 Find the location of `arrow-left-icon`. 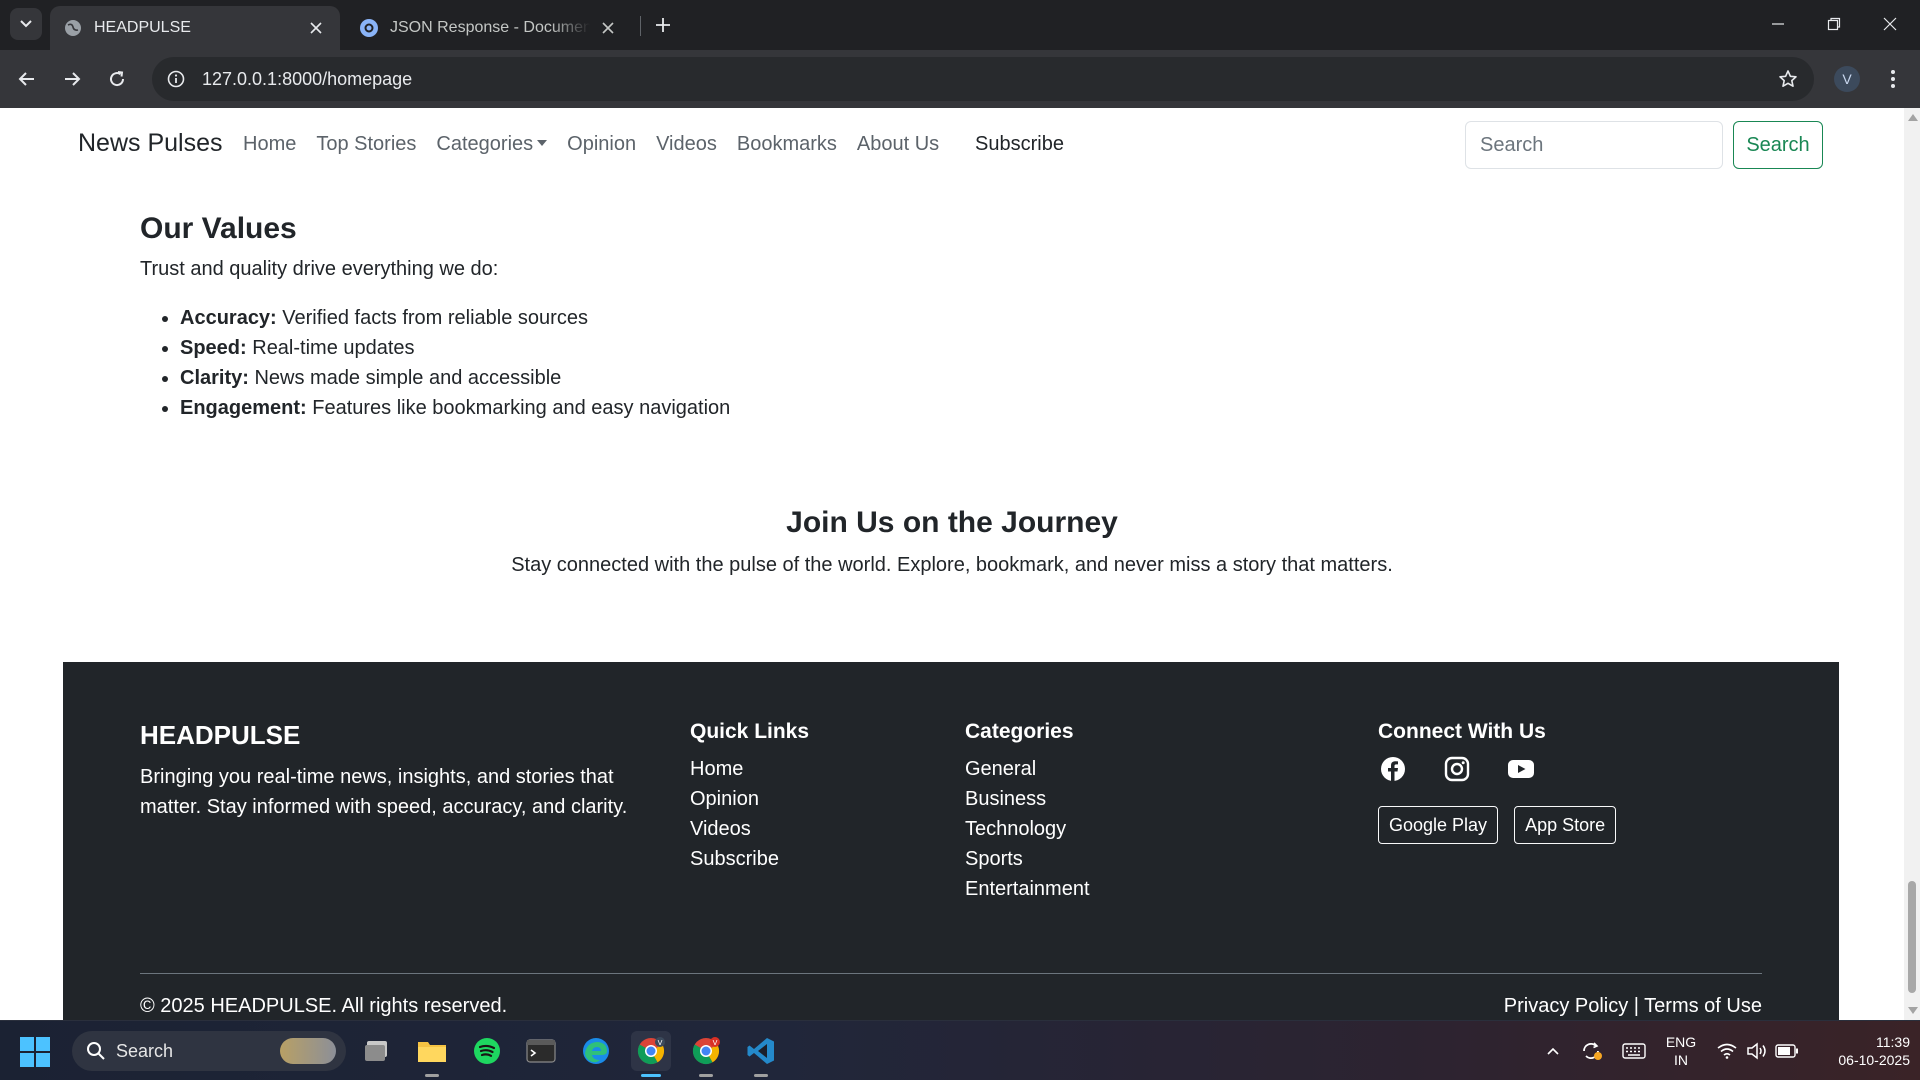

arrow-left-icon is located at coordinates (26, 79).